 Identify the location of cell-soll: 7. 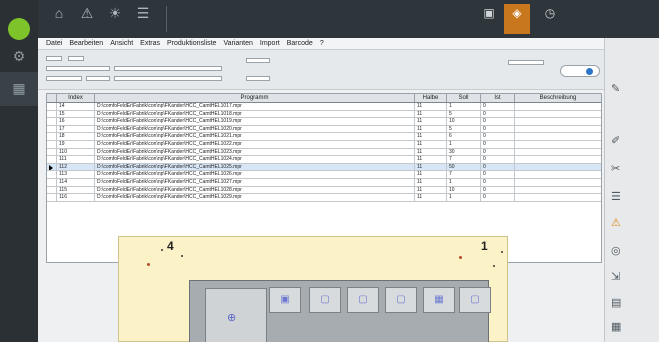
(464, 174).